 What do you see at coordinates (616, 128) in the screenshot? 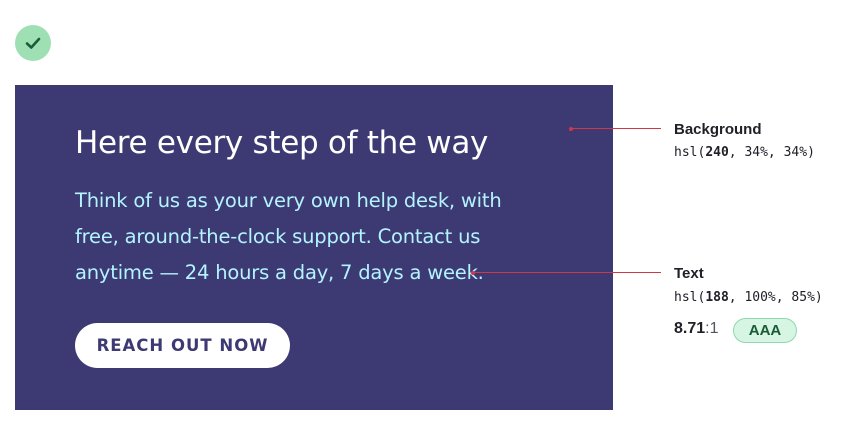
I see `background-leader-line` at bounding box center [616, 128].